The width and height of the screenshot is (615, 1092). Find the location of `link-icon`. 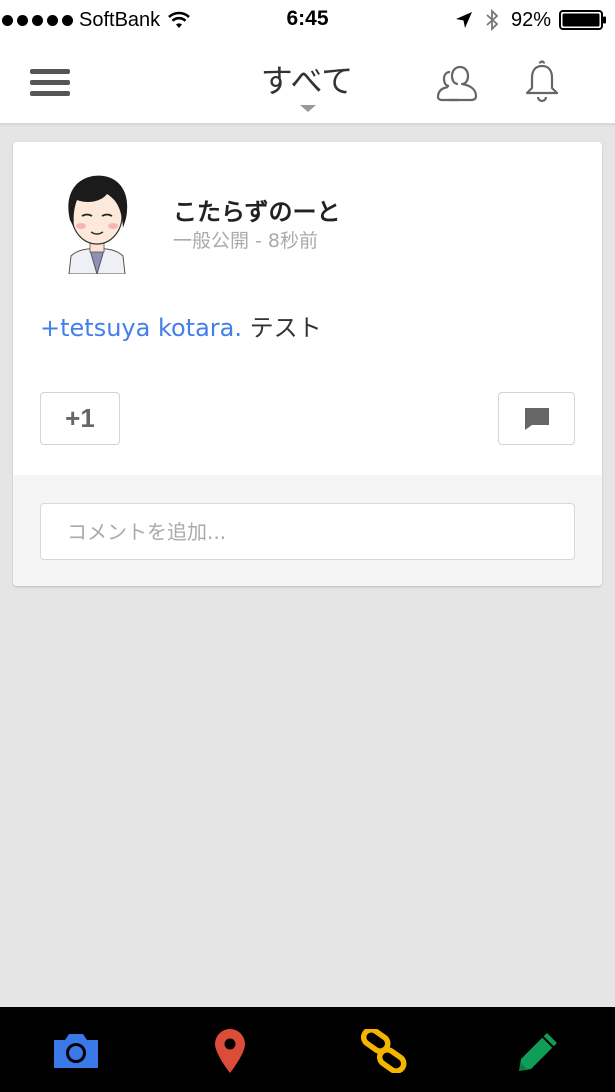

link-icon is located at coordinates (383, 1051).